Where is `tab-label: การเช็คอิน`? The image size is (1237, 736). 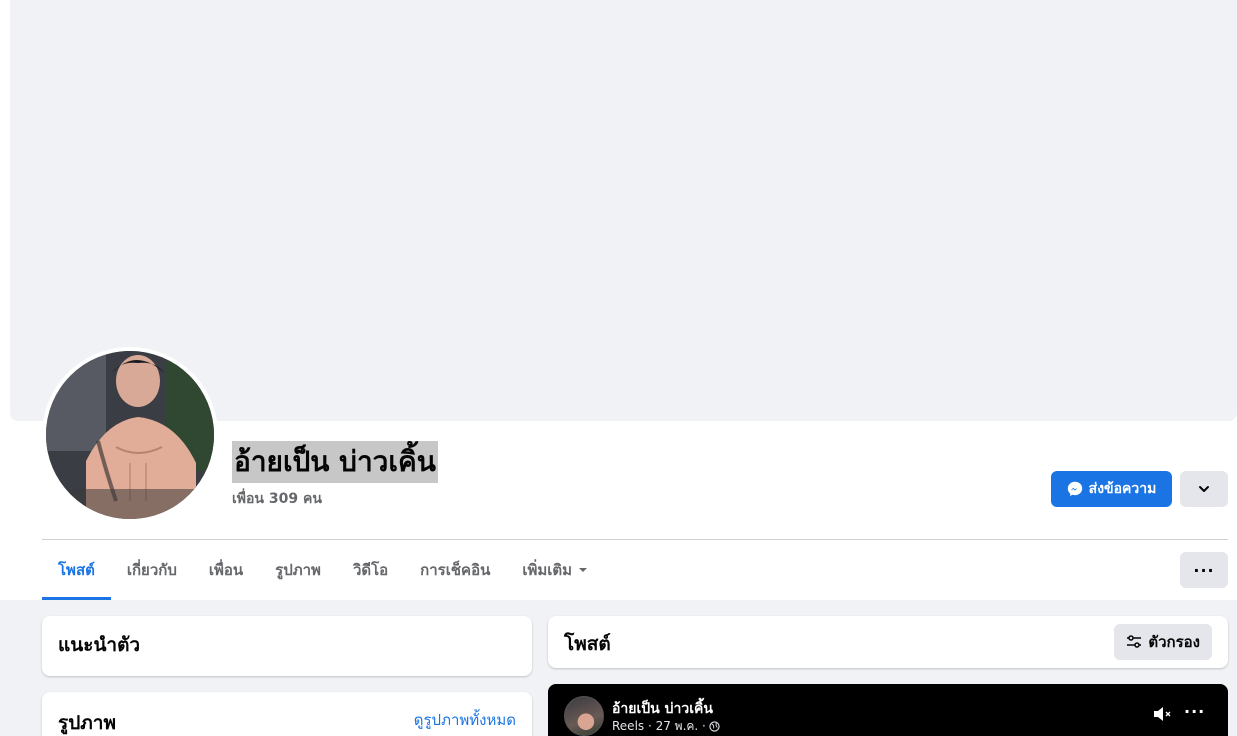
tab-label: การเช็คอิน is located at coordinates (455, 570).